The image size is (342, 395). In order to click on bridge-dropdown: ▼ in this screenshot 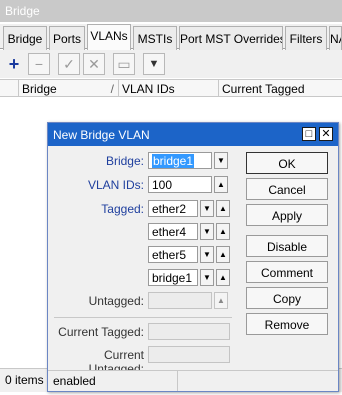, I will do `click(221, 160)`.